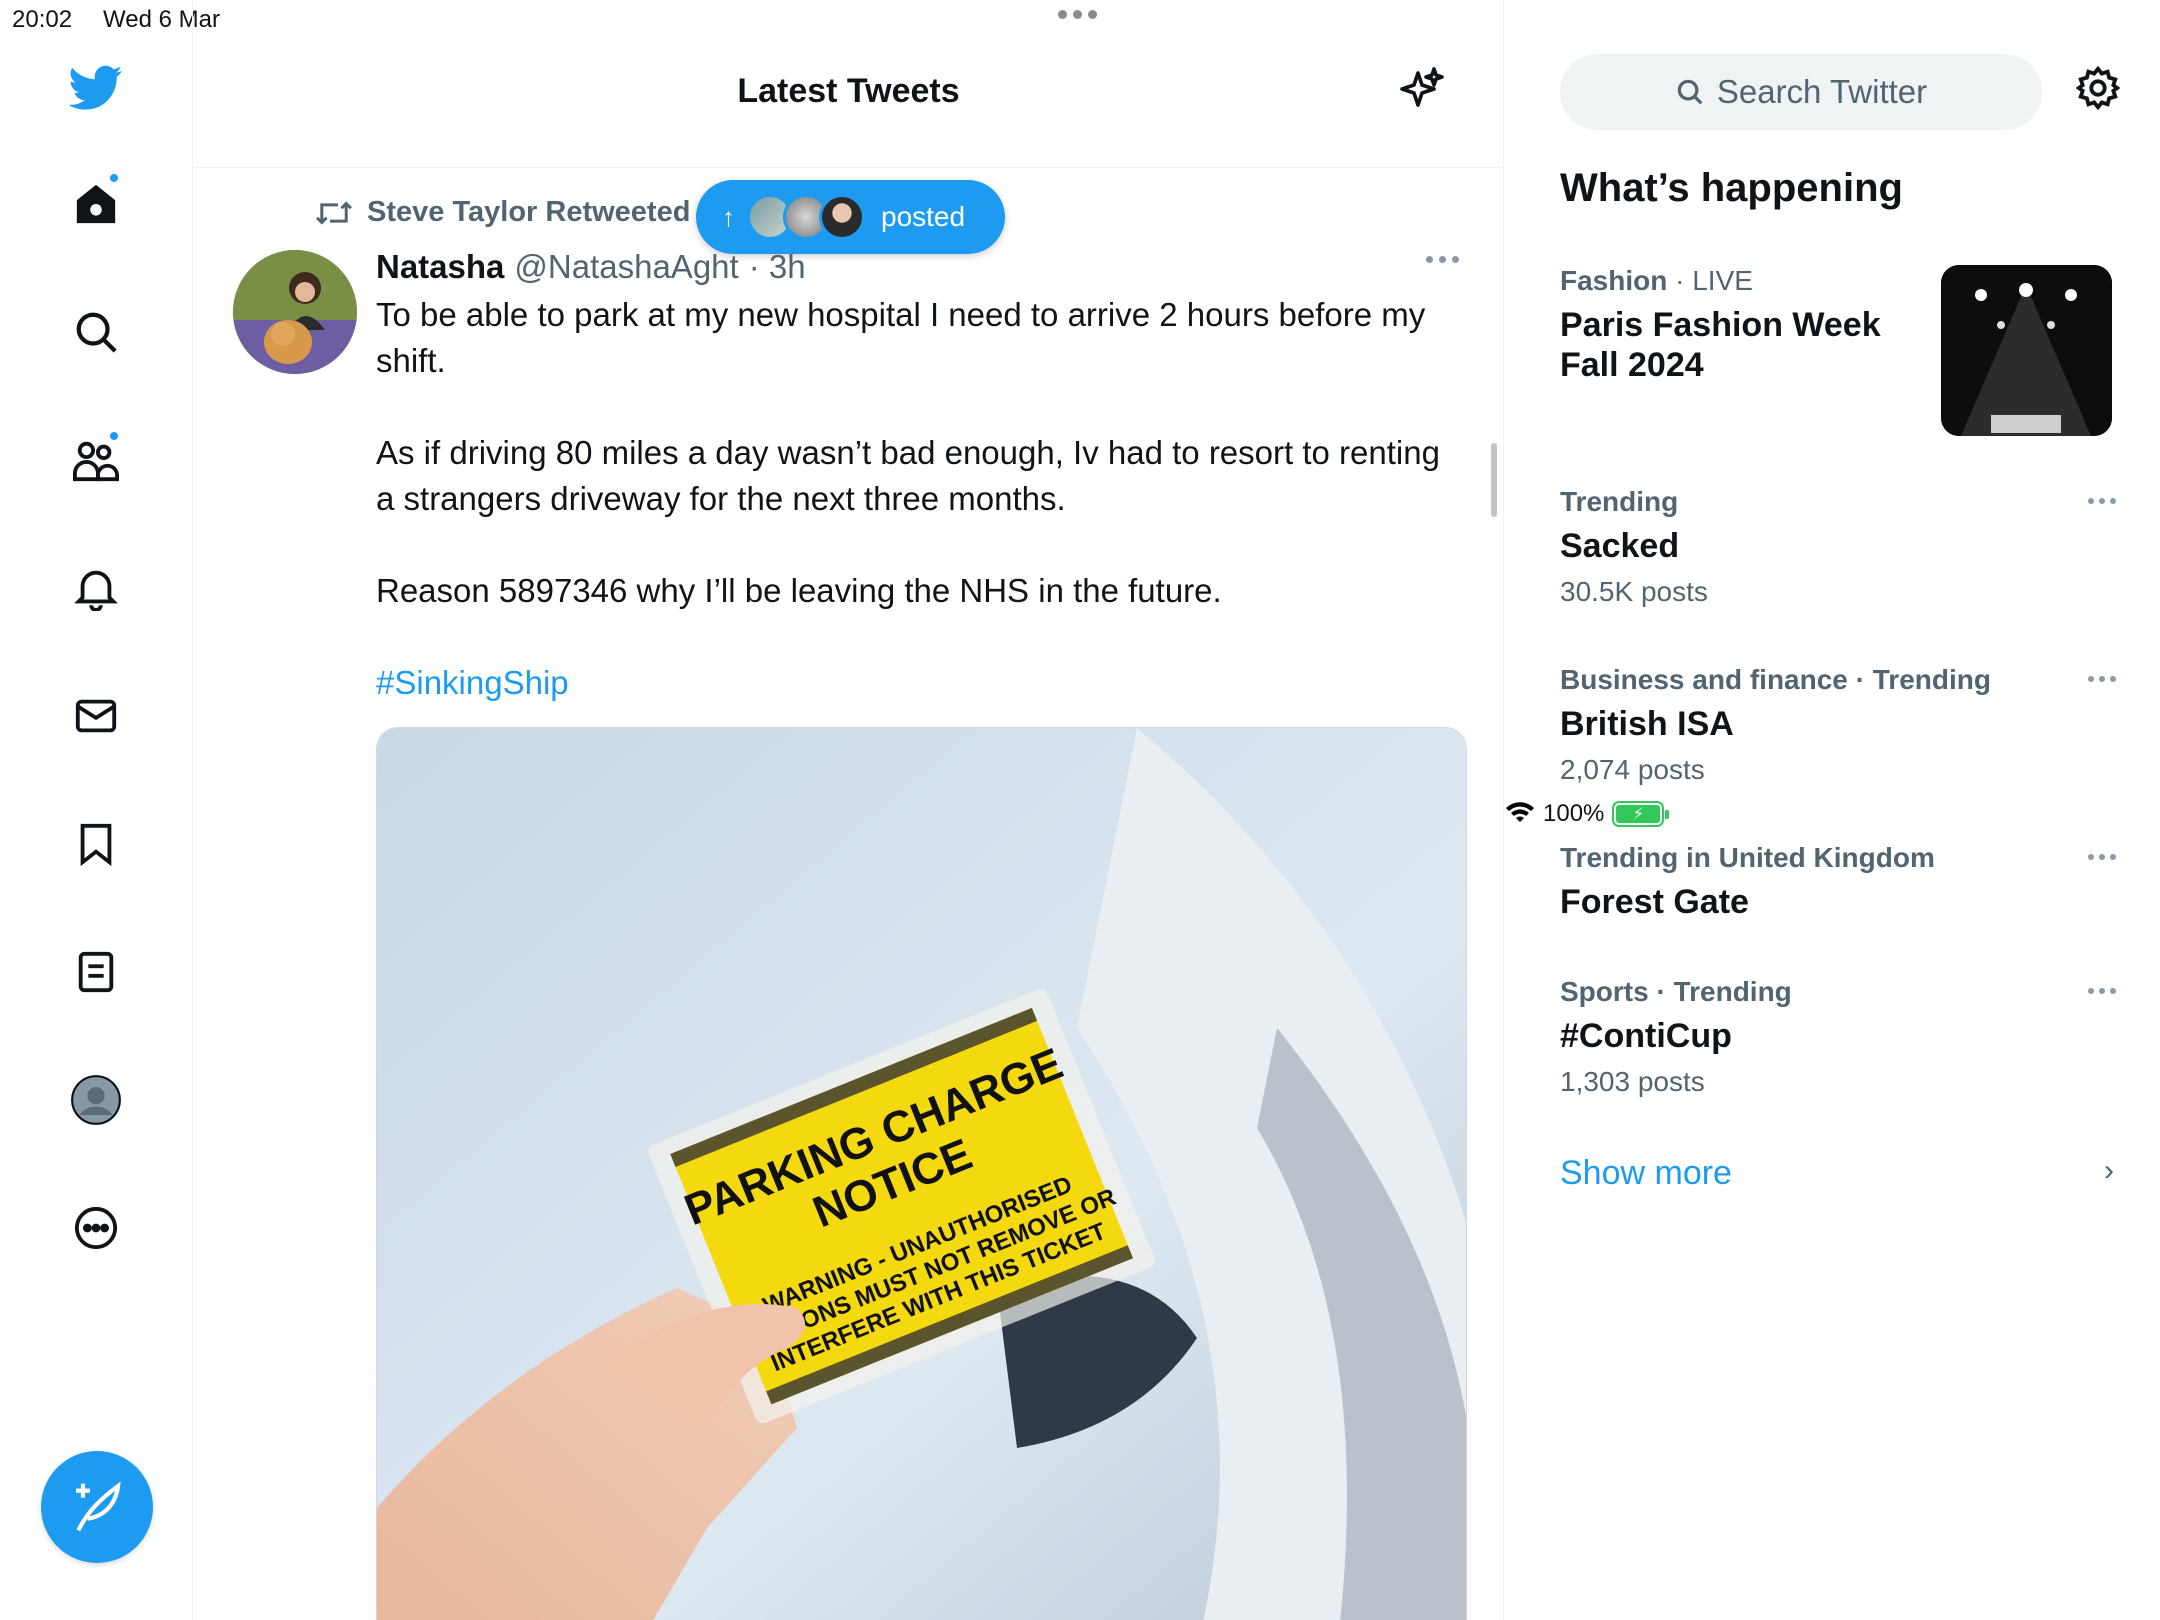 Image resolution: width=2160 pixels, height=1620 pixels. Describe the element at coordinates (96, 204) in the screenshot. I see `home-icon` at that location.